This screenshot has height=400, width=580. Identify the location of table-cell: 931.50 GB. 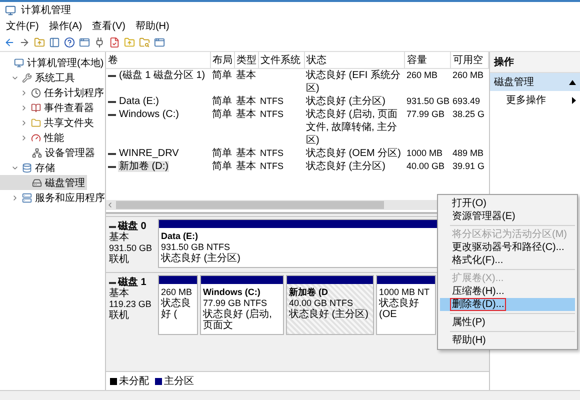
(428, 101).